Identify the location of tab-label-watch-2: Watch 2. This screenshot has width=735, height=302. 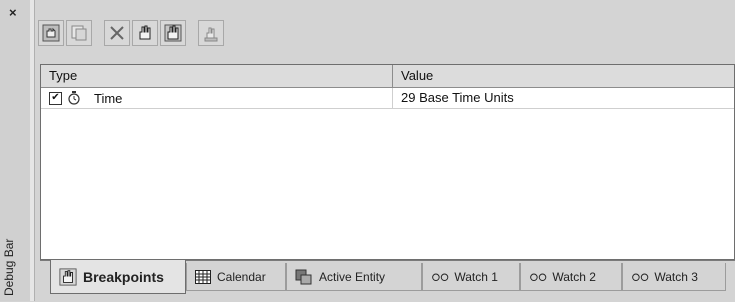
(574, 276).